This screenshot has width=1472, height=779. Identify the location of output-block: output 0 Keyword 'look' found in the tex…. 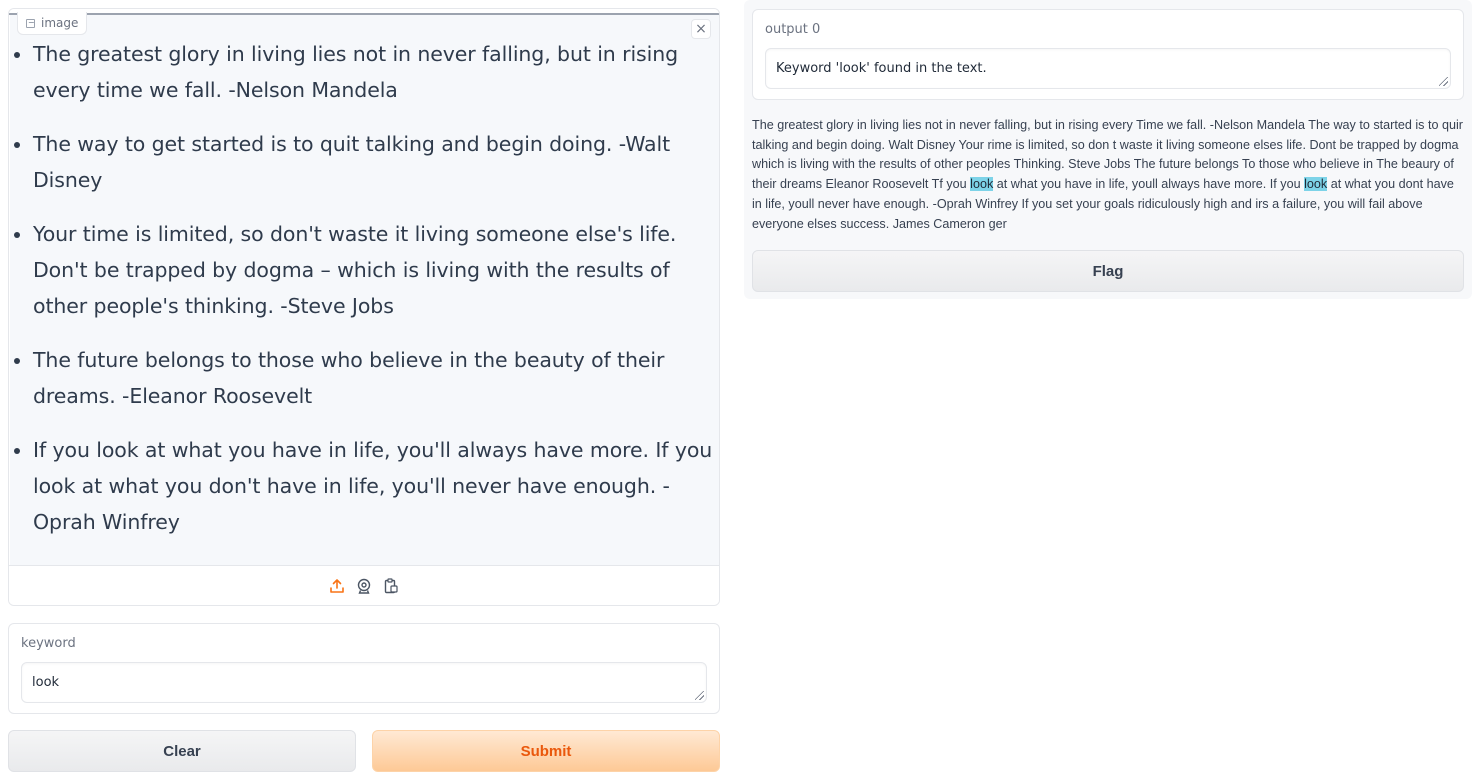
(1108, 54).